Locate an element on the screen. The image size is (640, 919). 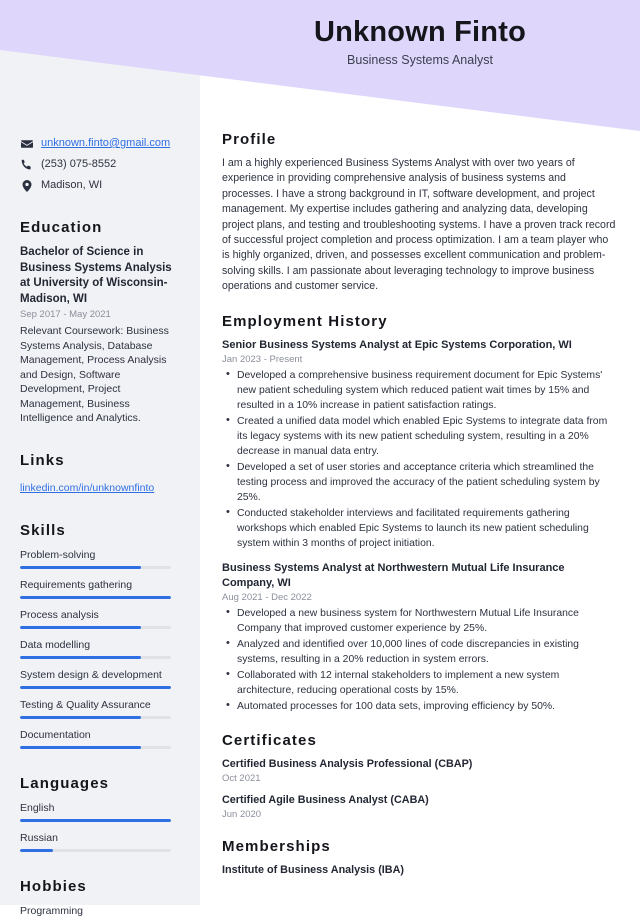
sidebar-heading-hobbies: Hobbies is located at coordinates (53, 886).